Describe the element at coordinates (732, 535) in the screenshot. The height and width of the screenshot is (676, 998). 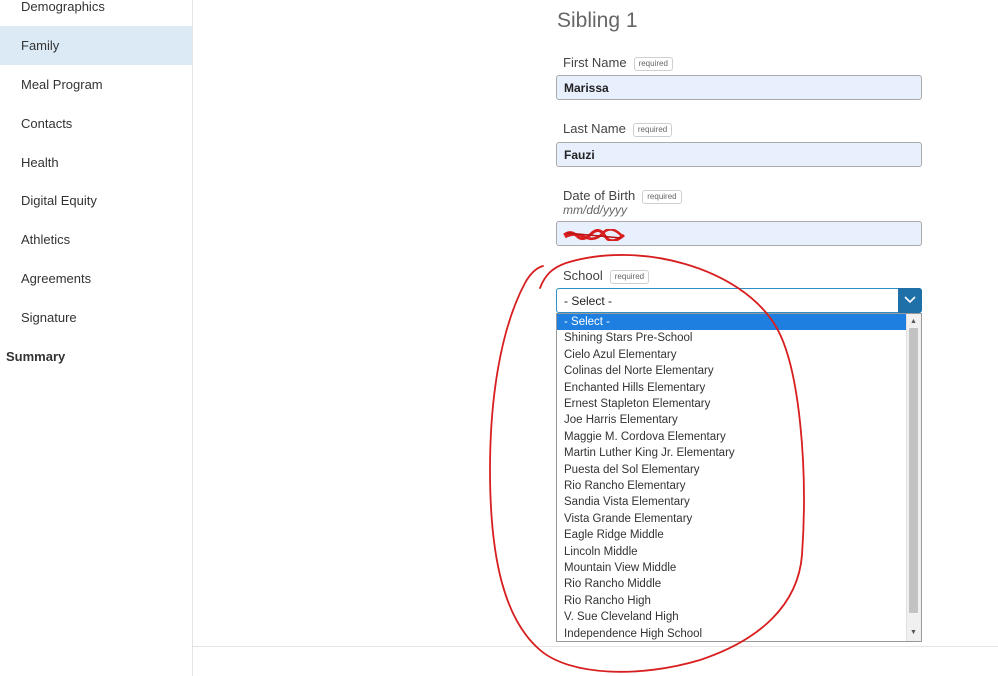
I see `school-option: Eagle Ridge Middle` at that location.